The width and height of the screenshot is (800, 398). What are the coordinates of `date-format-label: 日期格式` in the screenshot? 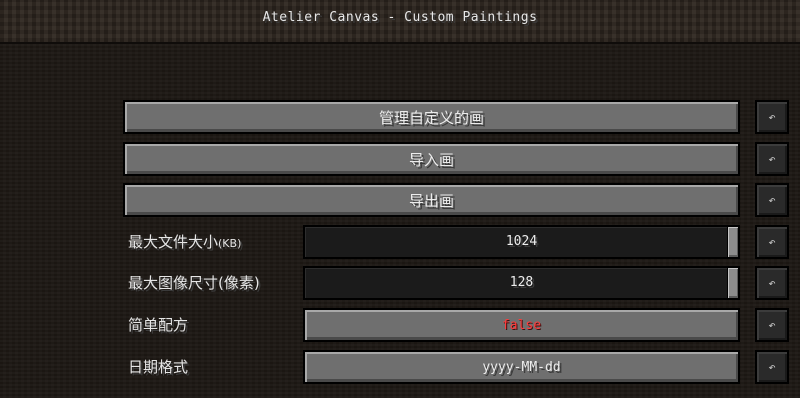 It's located at (158, 367).